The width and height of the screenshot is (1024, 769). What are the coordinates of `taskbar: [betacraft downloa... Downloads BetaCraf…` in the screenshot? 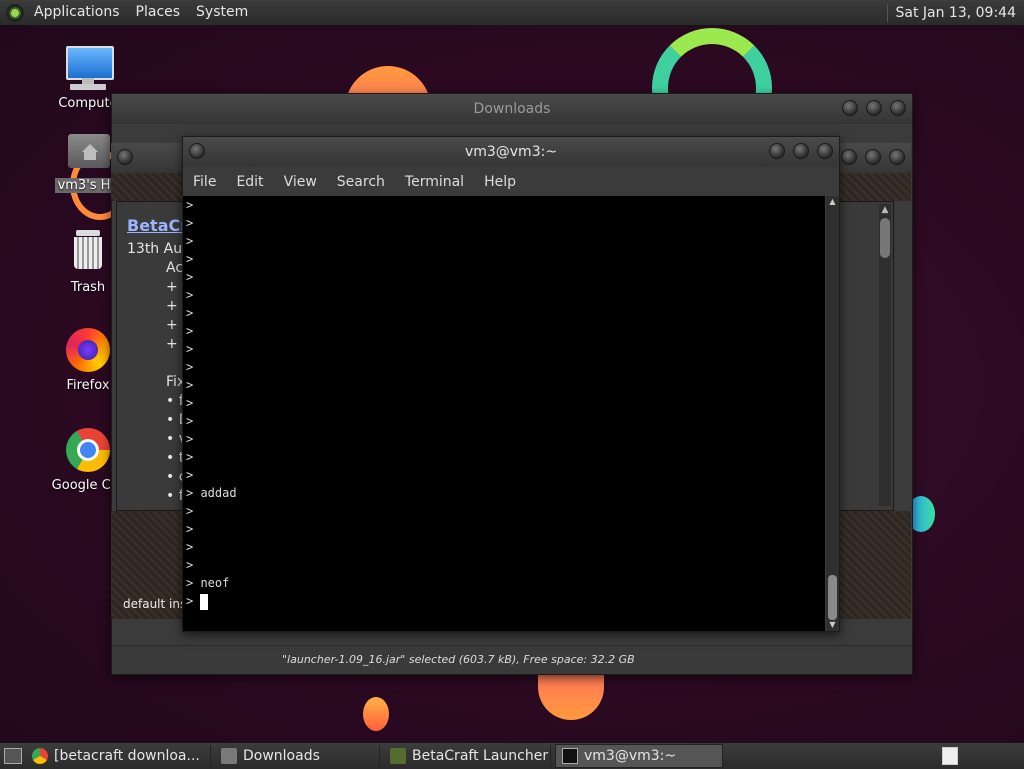 It's located at (512, 755).